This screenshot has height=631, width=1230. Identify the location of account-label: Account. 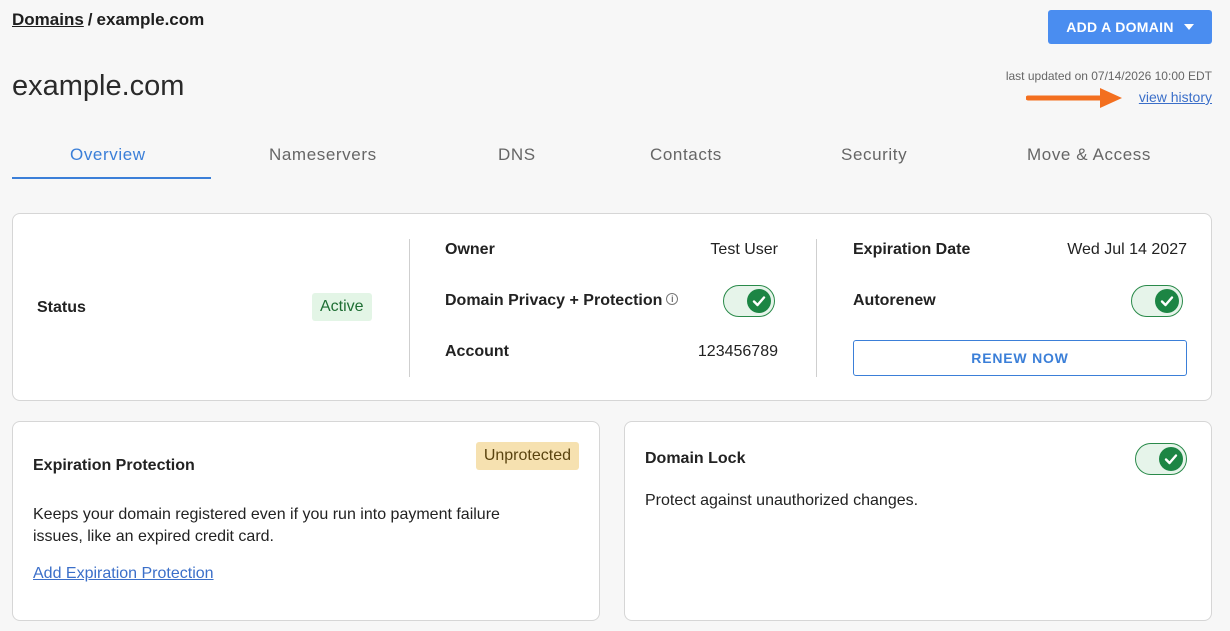
(477, 351).